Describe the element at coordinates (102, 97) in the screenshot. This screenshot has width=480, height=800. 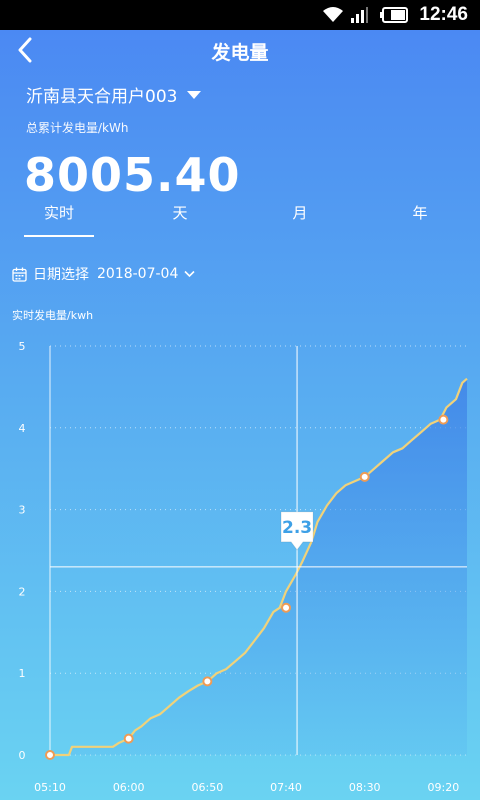
I see `station-name: 沂南县天合用户003` at that location.